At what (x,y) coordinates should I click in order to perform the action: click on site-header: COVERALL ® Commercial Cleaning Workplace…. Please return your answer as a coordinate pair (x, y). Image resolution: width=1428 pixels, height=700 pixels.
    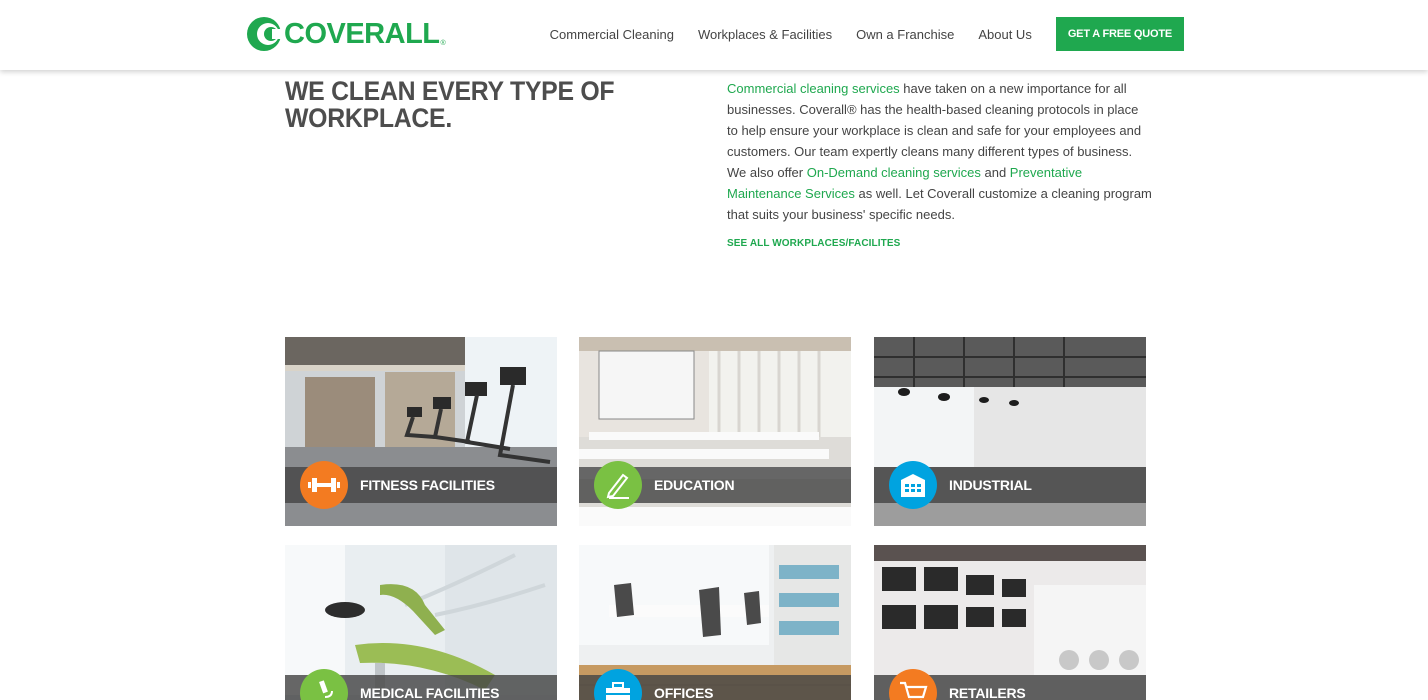
    Looking at the image, I should click on (714, 35).